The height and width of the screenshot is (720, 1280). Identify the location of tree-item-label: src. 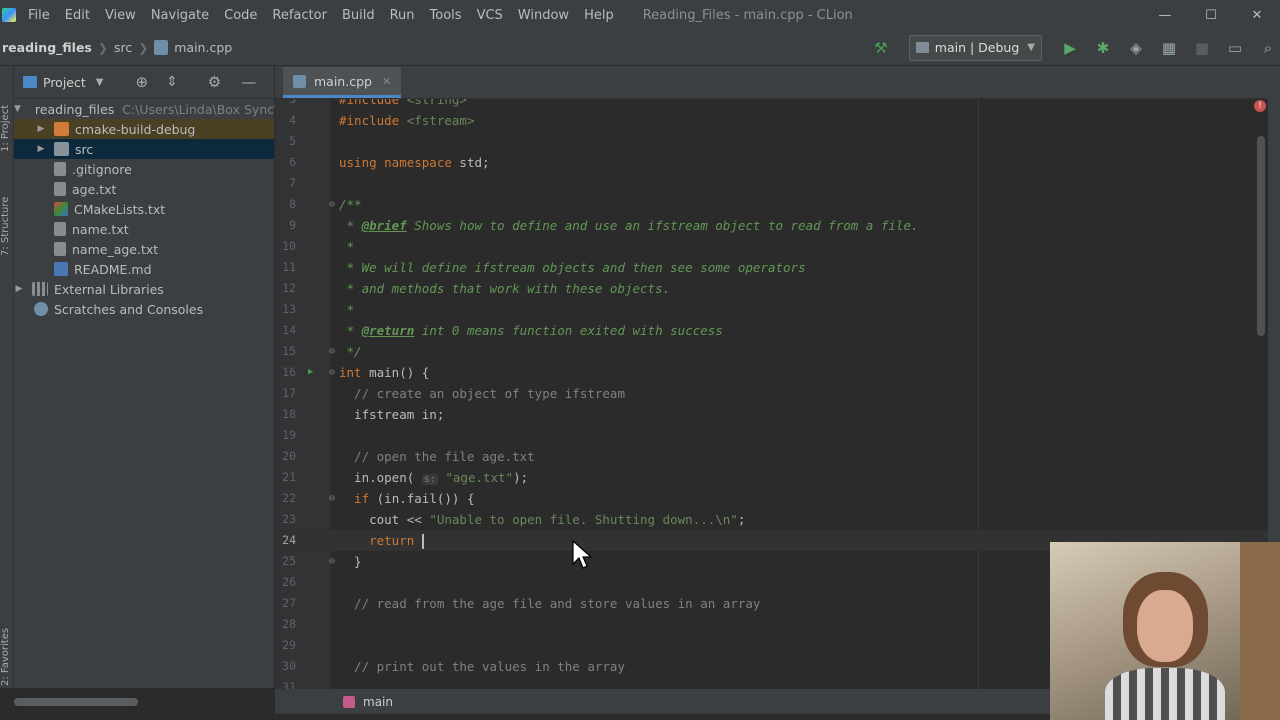
(84, 149).